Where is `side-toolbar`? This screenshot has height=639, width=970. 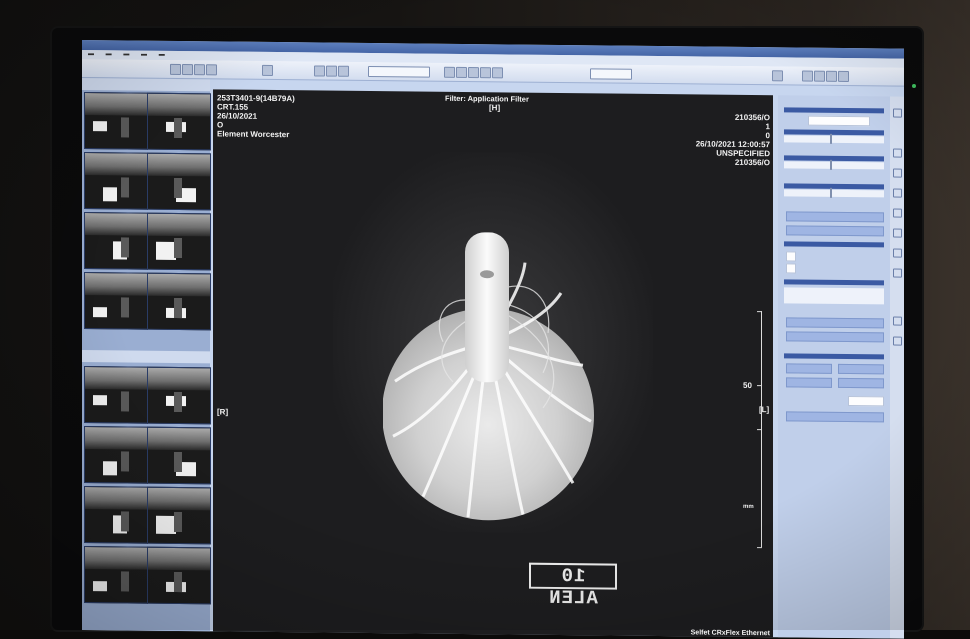
side-toolbar is located at coordinates (897, 367).